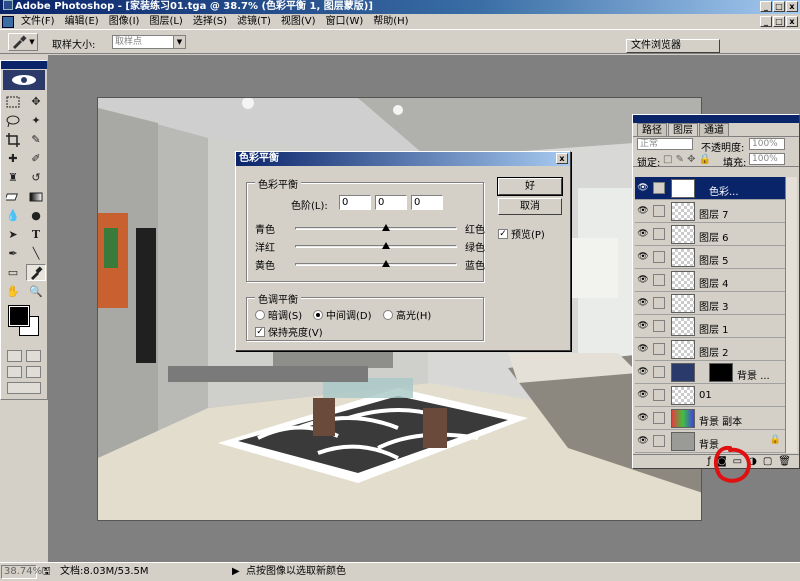  What do you see at coordinates (278, 314) in the screenshot?
I see `shadows-radio: 暗调(S)` at bounding box center [278, 314].